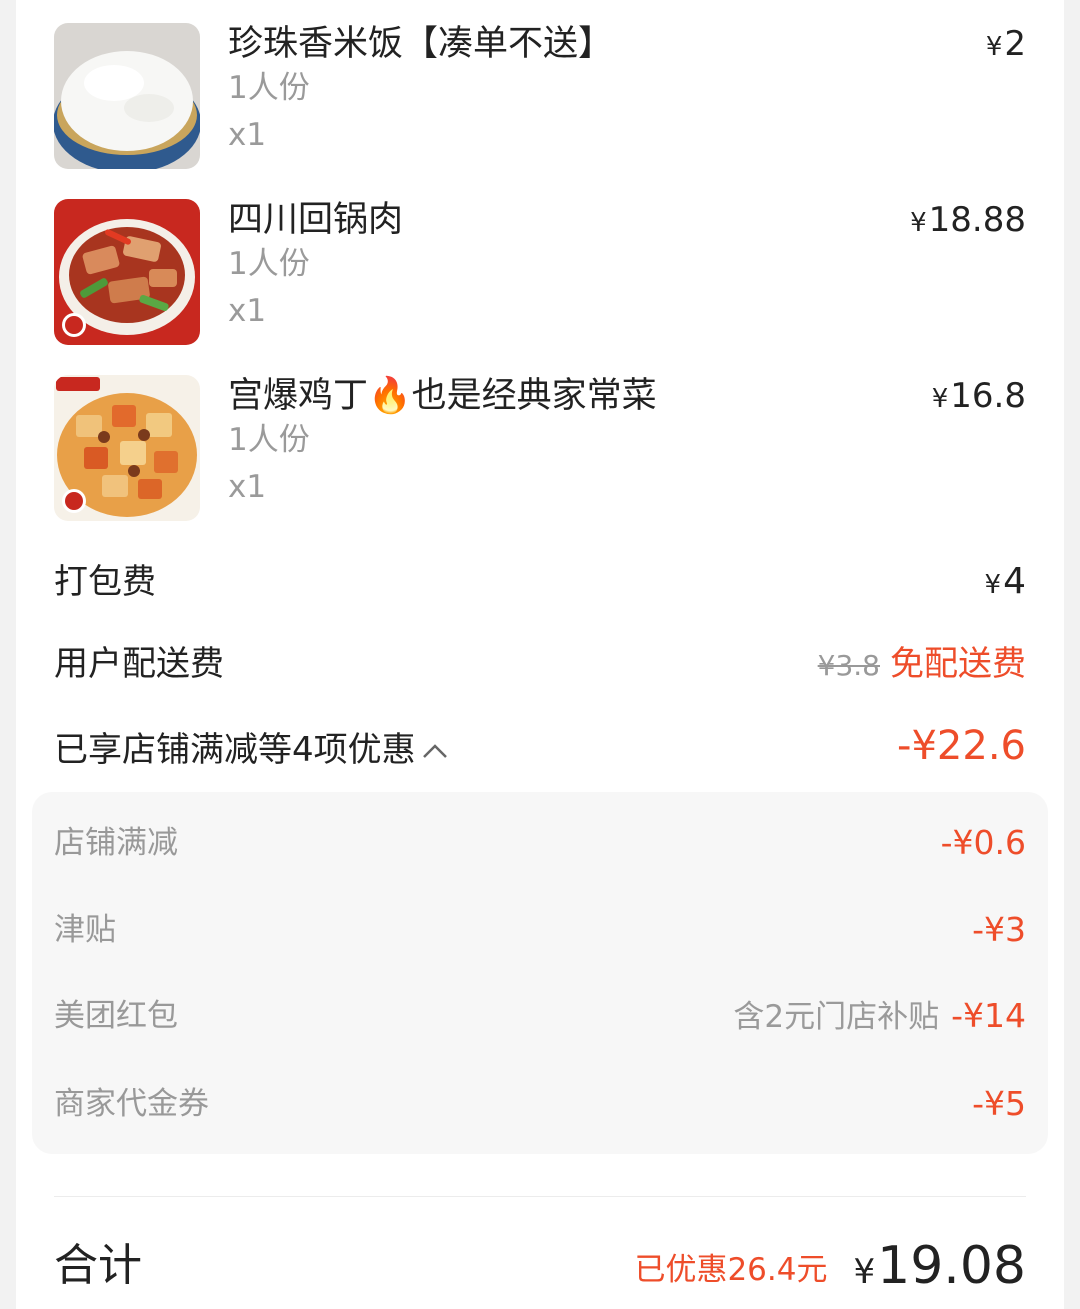  What do you see at coordinates (540, 582) in the screenshot?
I see `packing-fee-row: 打包费 ¥4` at bounding box center [540, 582].